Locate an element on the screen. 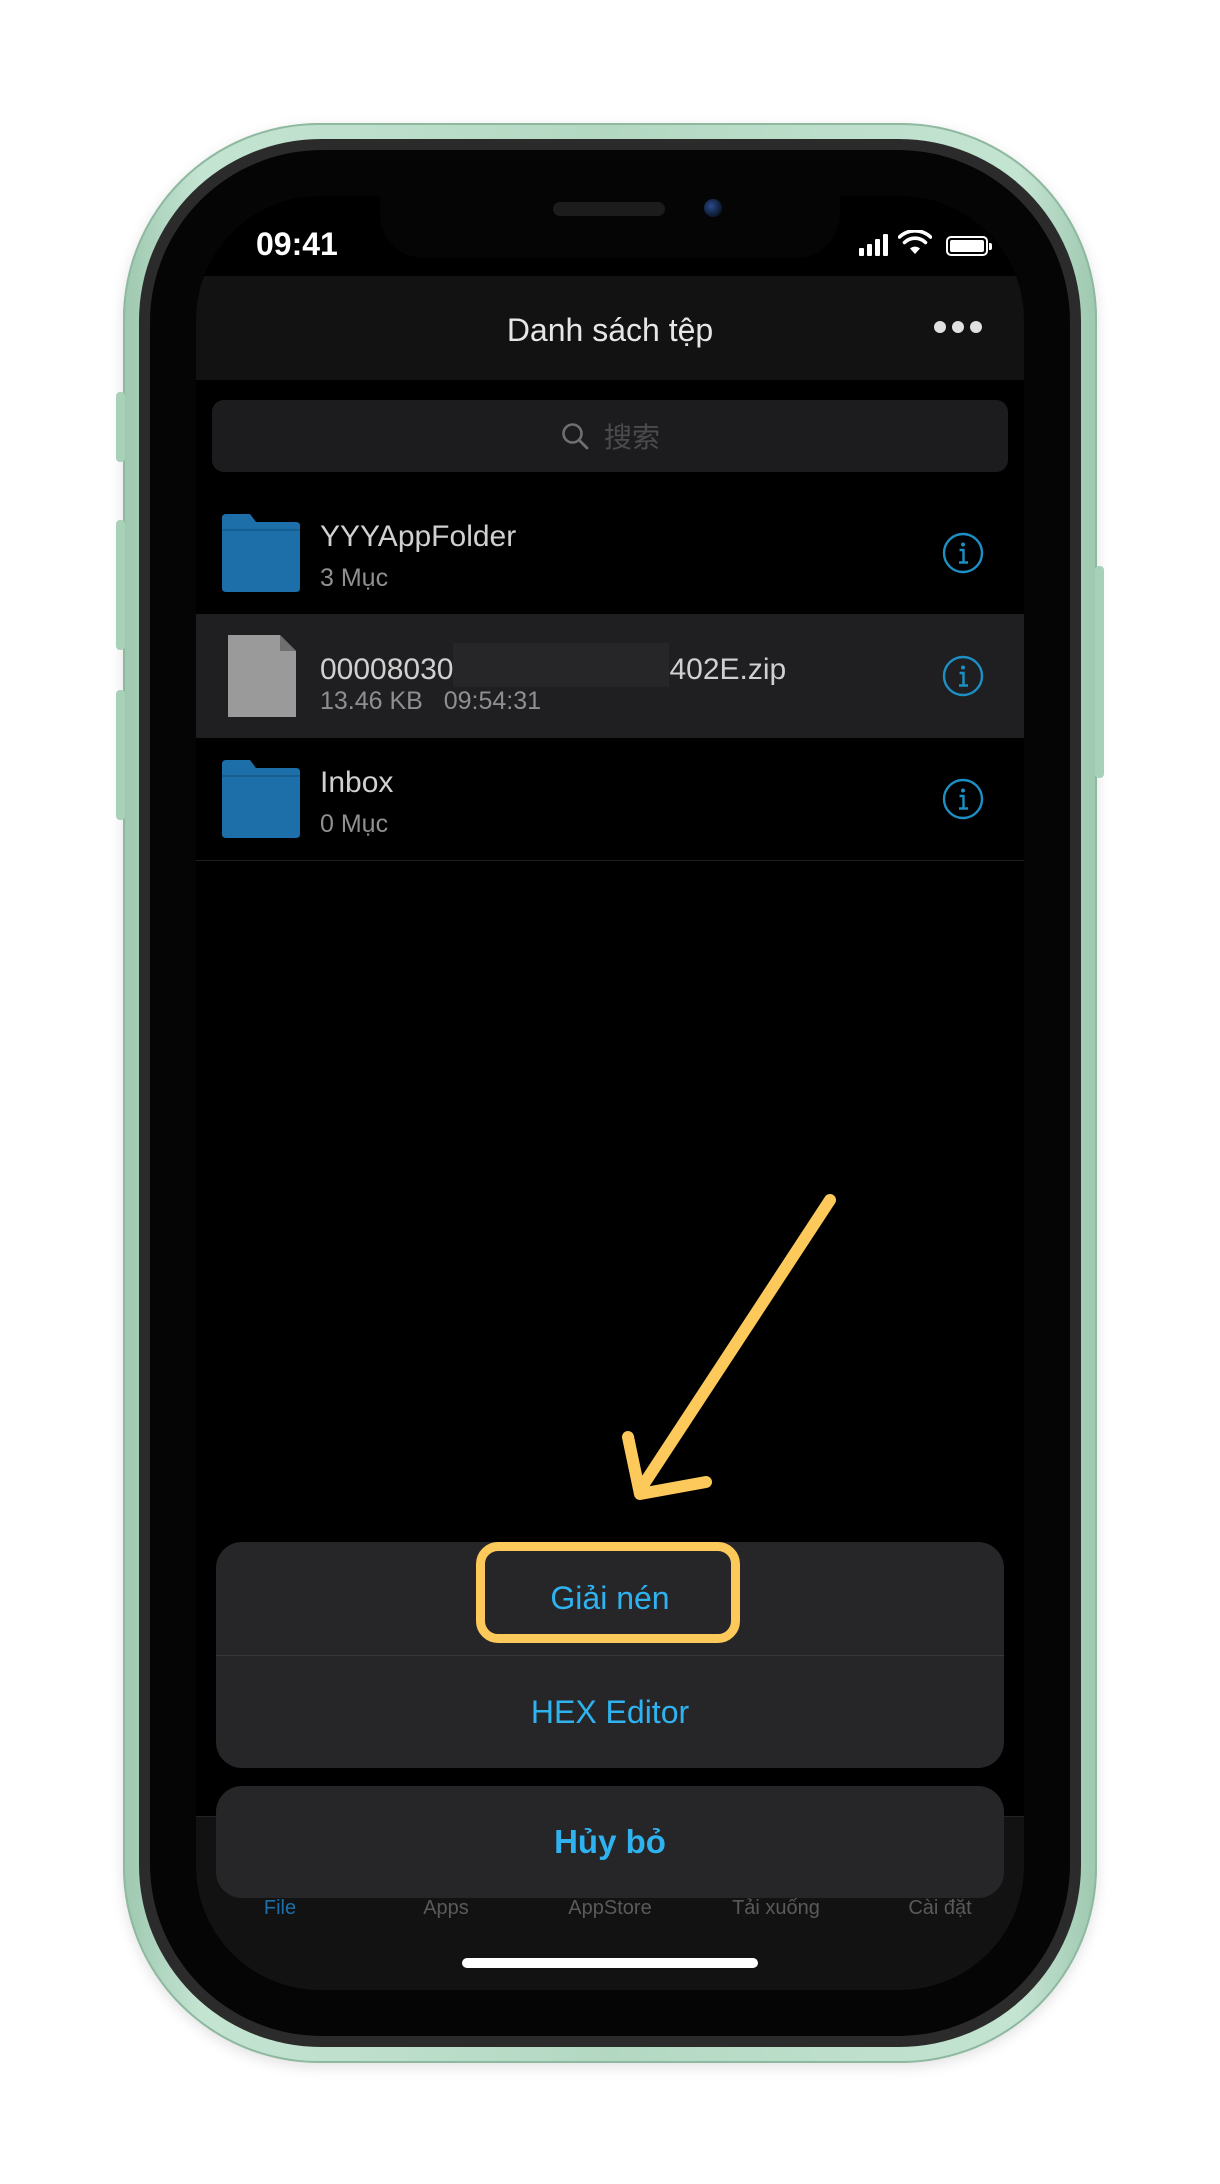  volume-down-button is located at coordinates (120, 755).